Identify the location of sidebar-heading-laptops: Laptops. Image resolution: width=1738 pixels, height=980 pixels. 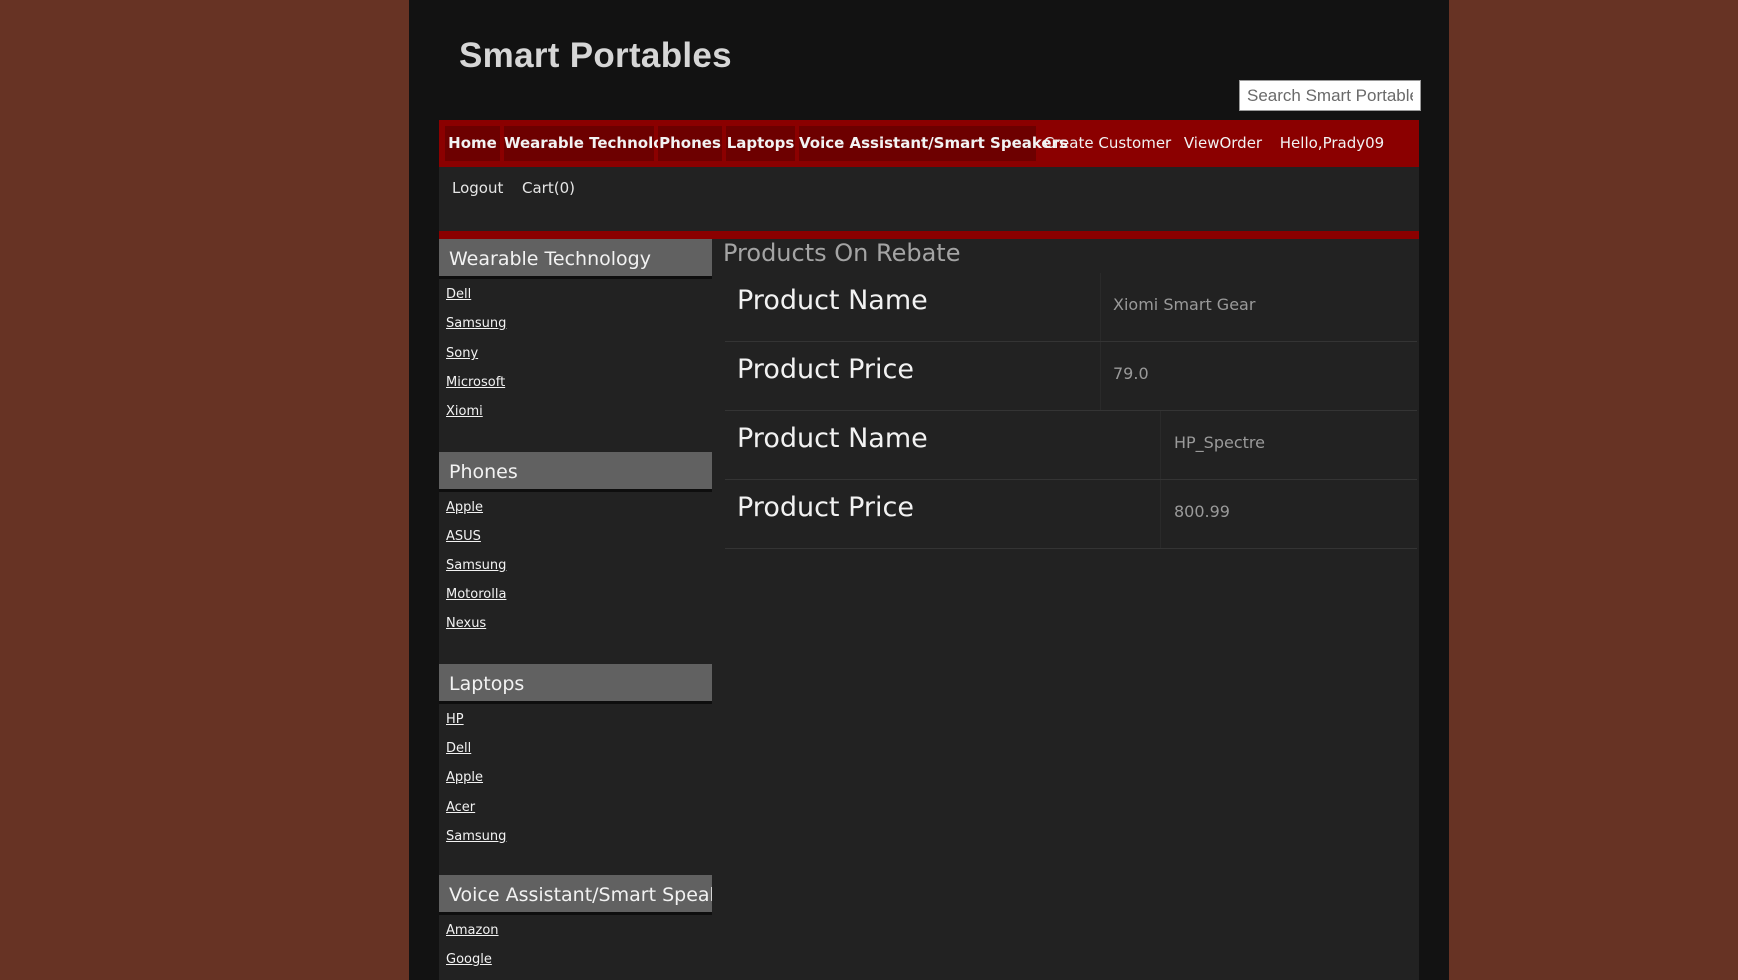
(575, 684).